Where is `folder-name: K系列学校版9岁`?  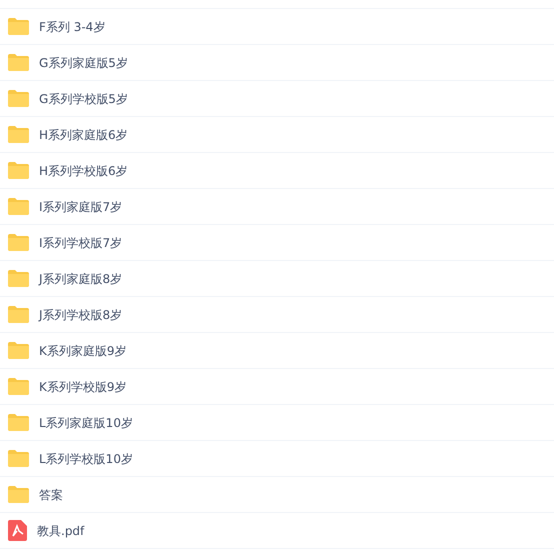 folder-name: K系列学校版9岁 is located at coordinates (83, 387).